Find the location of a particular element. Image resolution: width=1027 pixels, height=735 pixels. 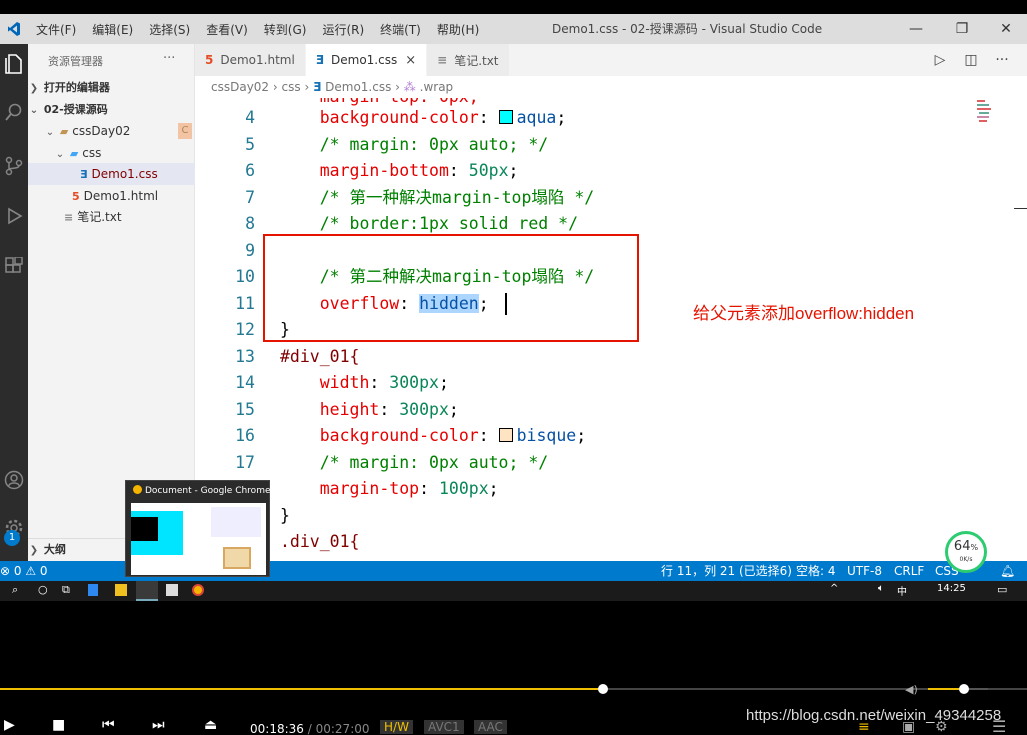

notepad-icon is located at coordinates (172, 590).